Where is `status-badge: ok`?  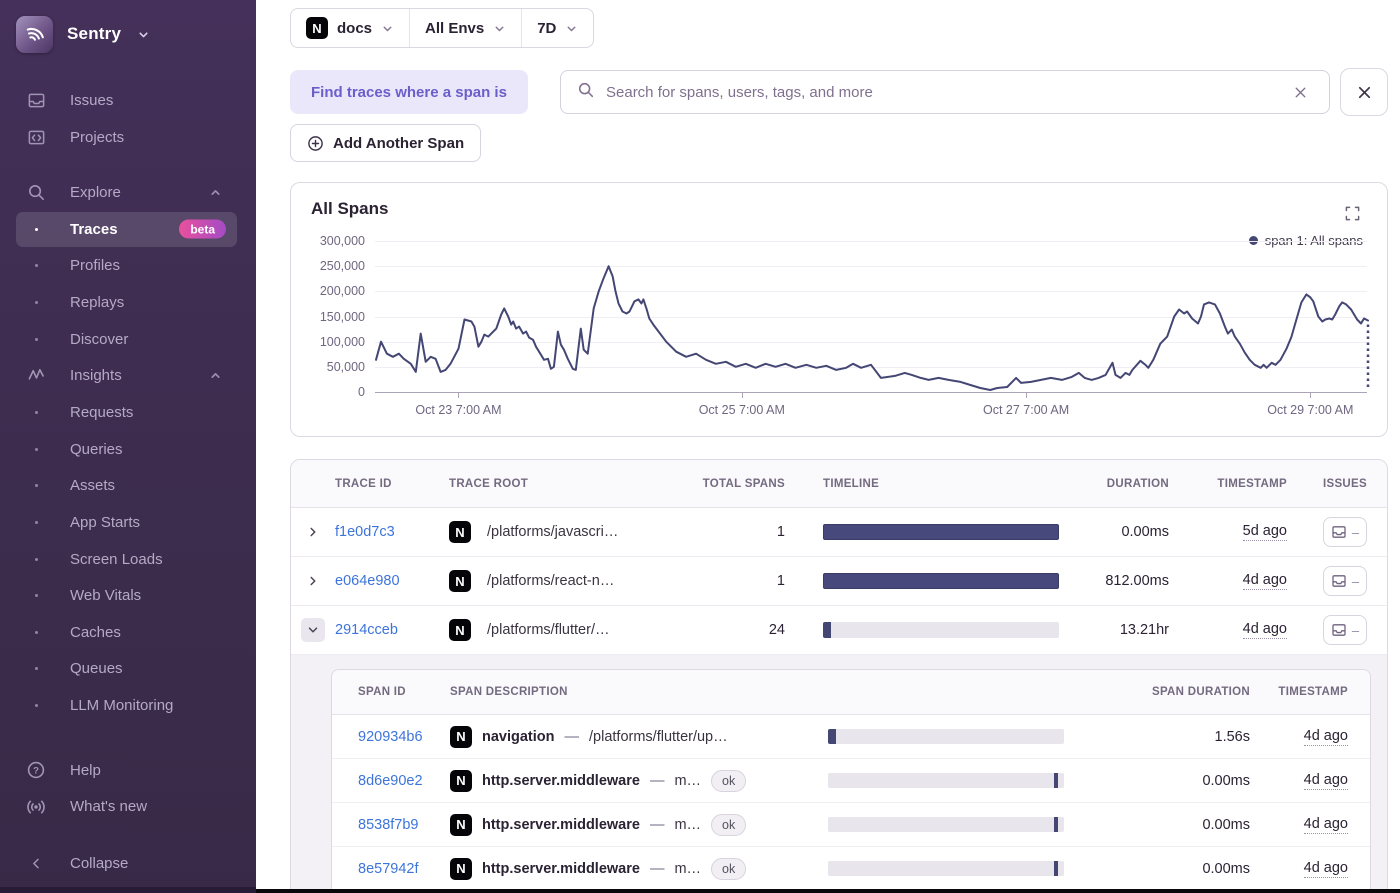 status-badge: ok is located at coordinates (729, 824).